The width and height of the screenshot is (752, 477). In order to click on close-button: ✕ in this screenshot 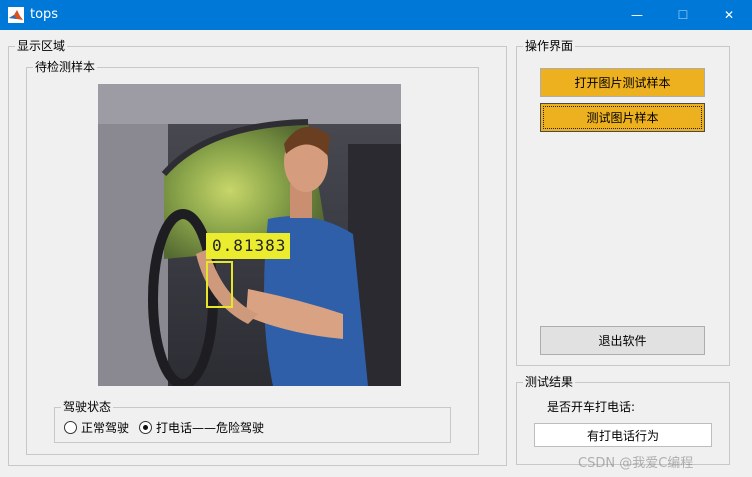, I will do `click(729, 15)`.